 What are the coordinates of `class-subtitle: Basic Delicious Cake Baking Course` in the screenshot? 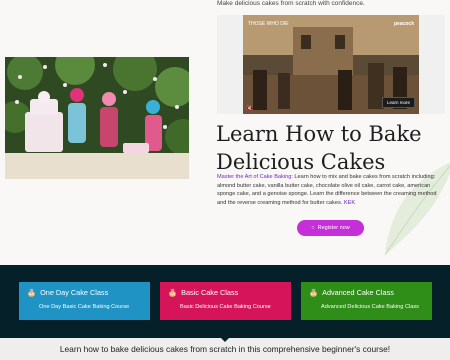 It's located at (225, 307).